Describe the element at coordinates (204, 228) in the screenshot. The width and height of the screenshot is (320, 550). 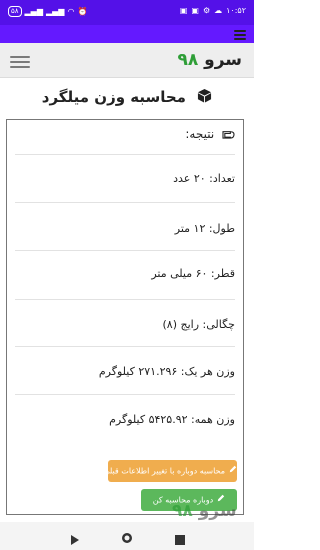
I see `result-row-length: طول: ۱۲ متر` at that location.